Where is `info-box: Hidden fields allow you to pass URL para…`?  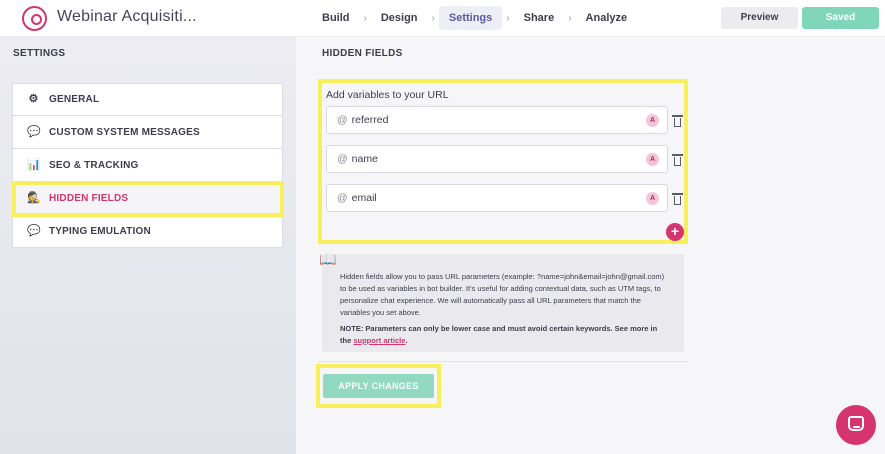 info-box: Hidden fields allow you to pass URL para… is located at coordinates (503, 303).